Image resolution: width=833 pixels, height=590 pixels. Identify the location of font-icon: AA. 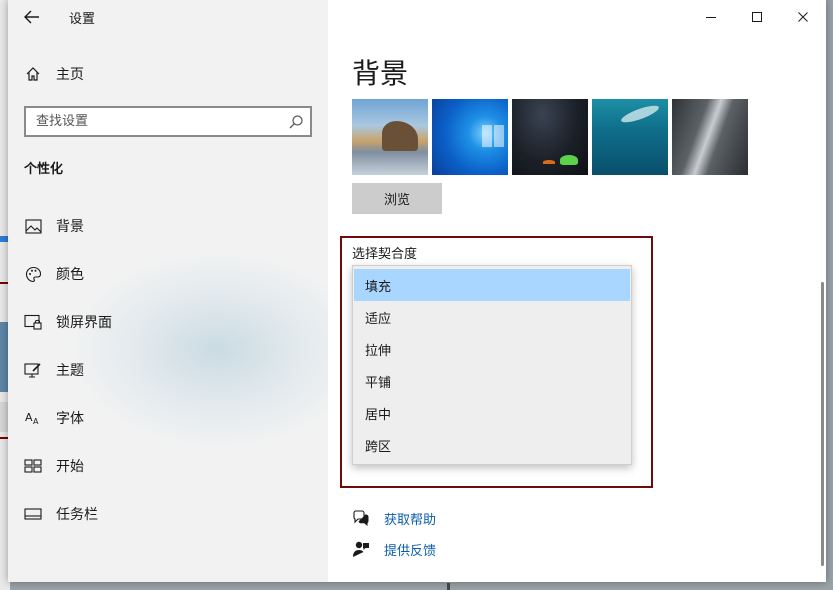
(33, 418).